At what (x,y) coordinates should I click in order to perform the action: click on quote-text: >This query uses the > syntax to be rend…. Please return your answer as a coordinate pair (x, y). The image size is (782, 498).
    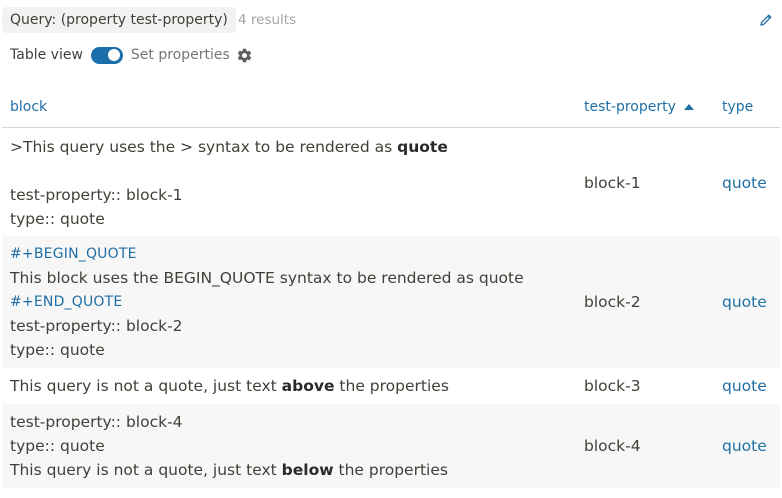
    Looking at the image, I should click on (204, 147).